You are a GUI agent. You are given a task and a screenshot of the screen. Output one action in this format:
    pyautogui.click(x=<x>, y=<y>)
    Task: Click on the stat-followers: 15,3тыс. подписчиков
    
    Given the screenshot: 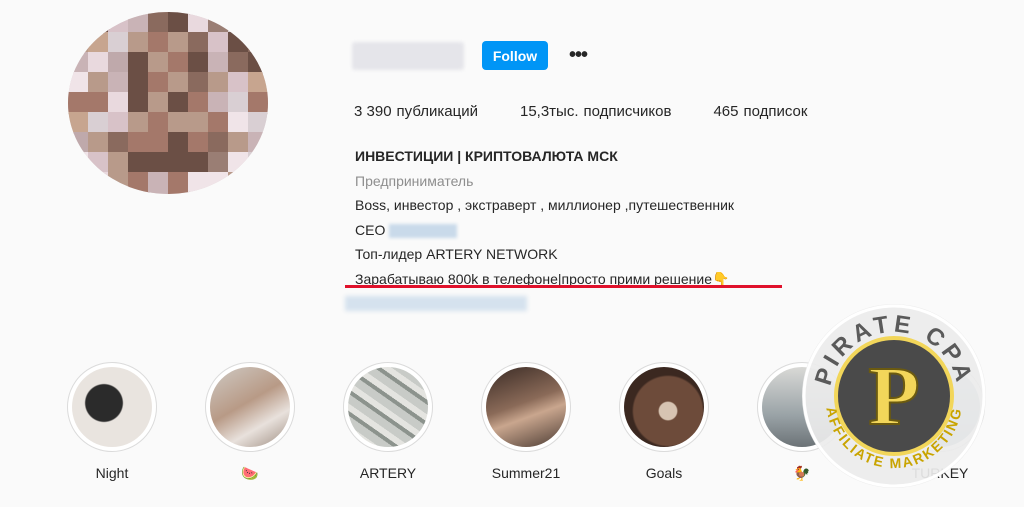 What is the action you would take?
    pyautogui.click(x=595, y=111)
    